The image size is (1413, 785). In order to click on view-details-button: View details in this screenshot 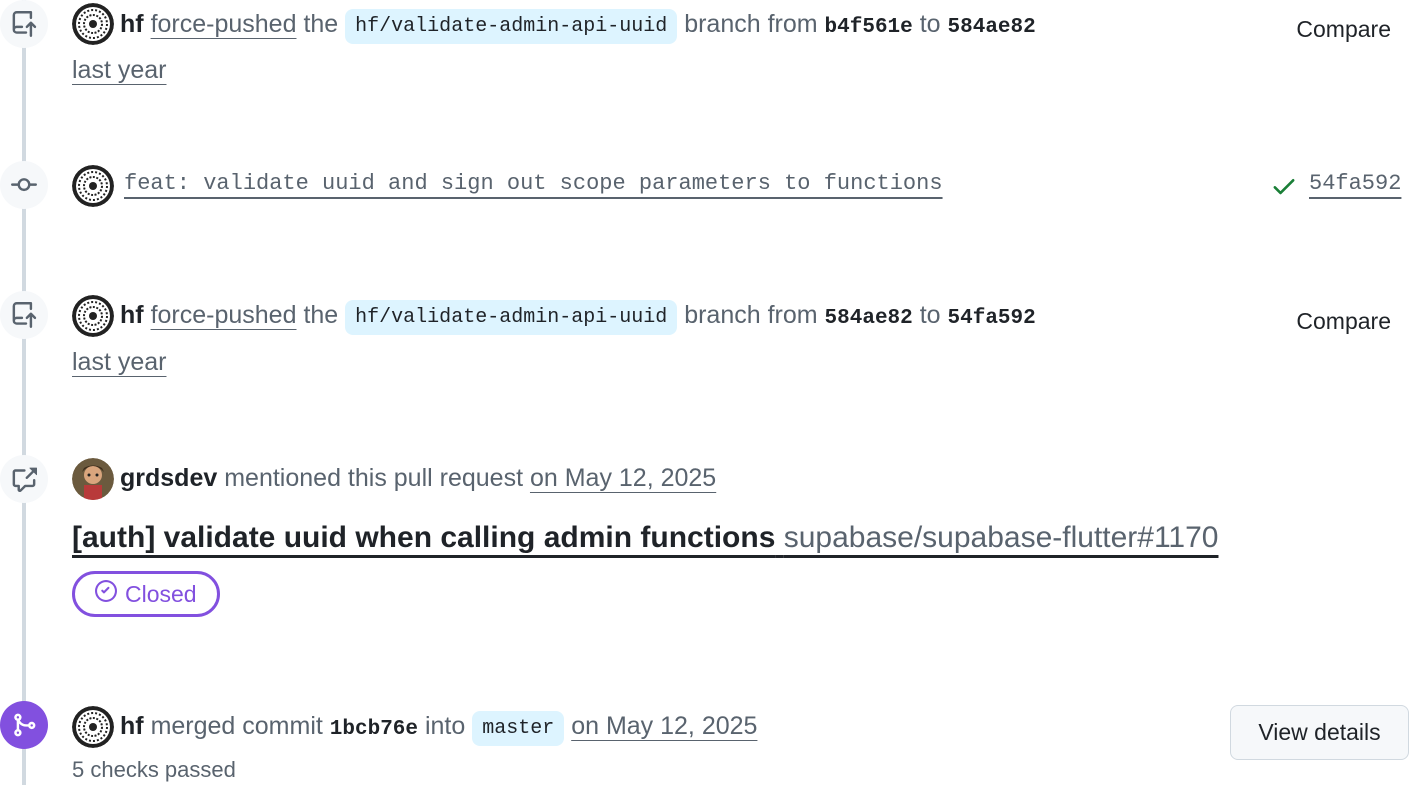, I will do `click(1319, 732)`.